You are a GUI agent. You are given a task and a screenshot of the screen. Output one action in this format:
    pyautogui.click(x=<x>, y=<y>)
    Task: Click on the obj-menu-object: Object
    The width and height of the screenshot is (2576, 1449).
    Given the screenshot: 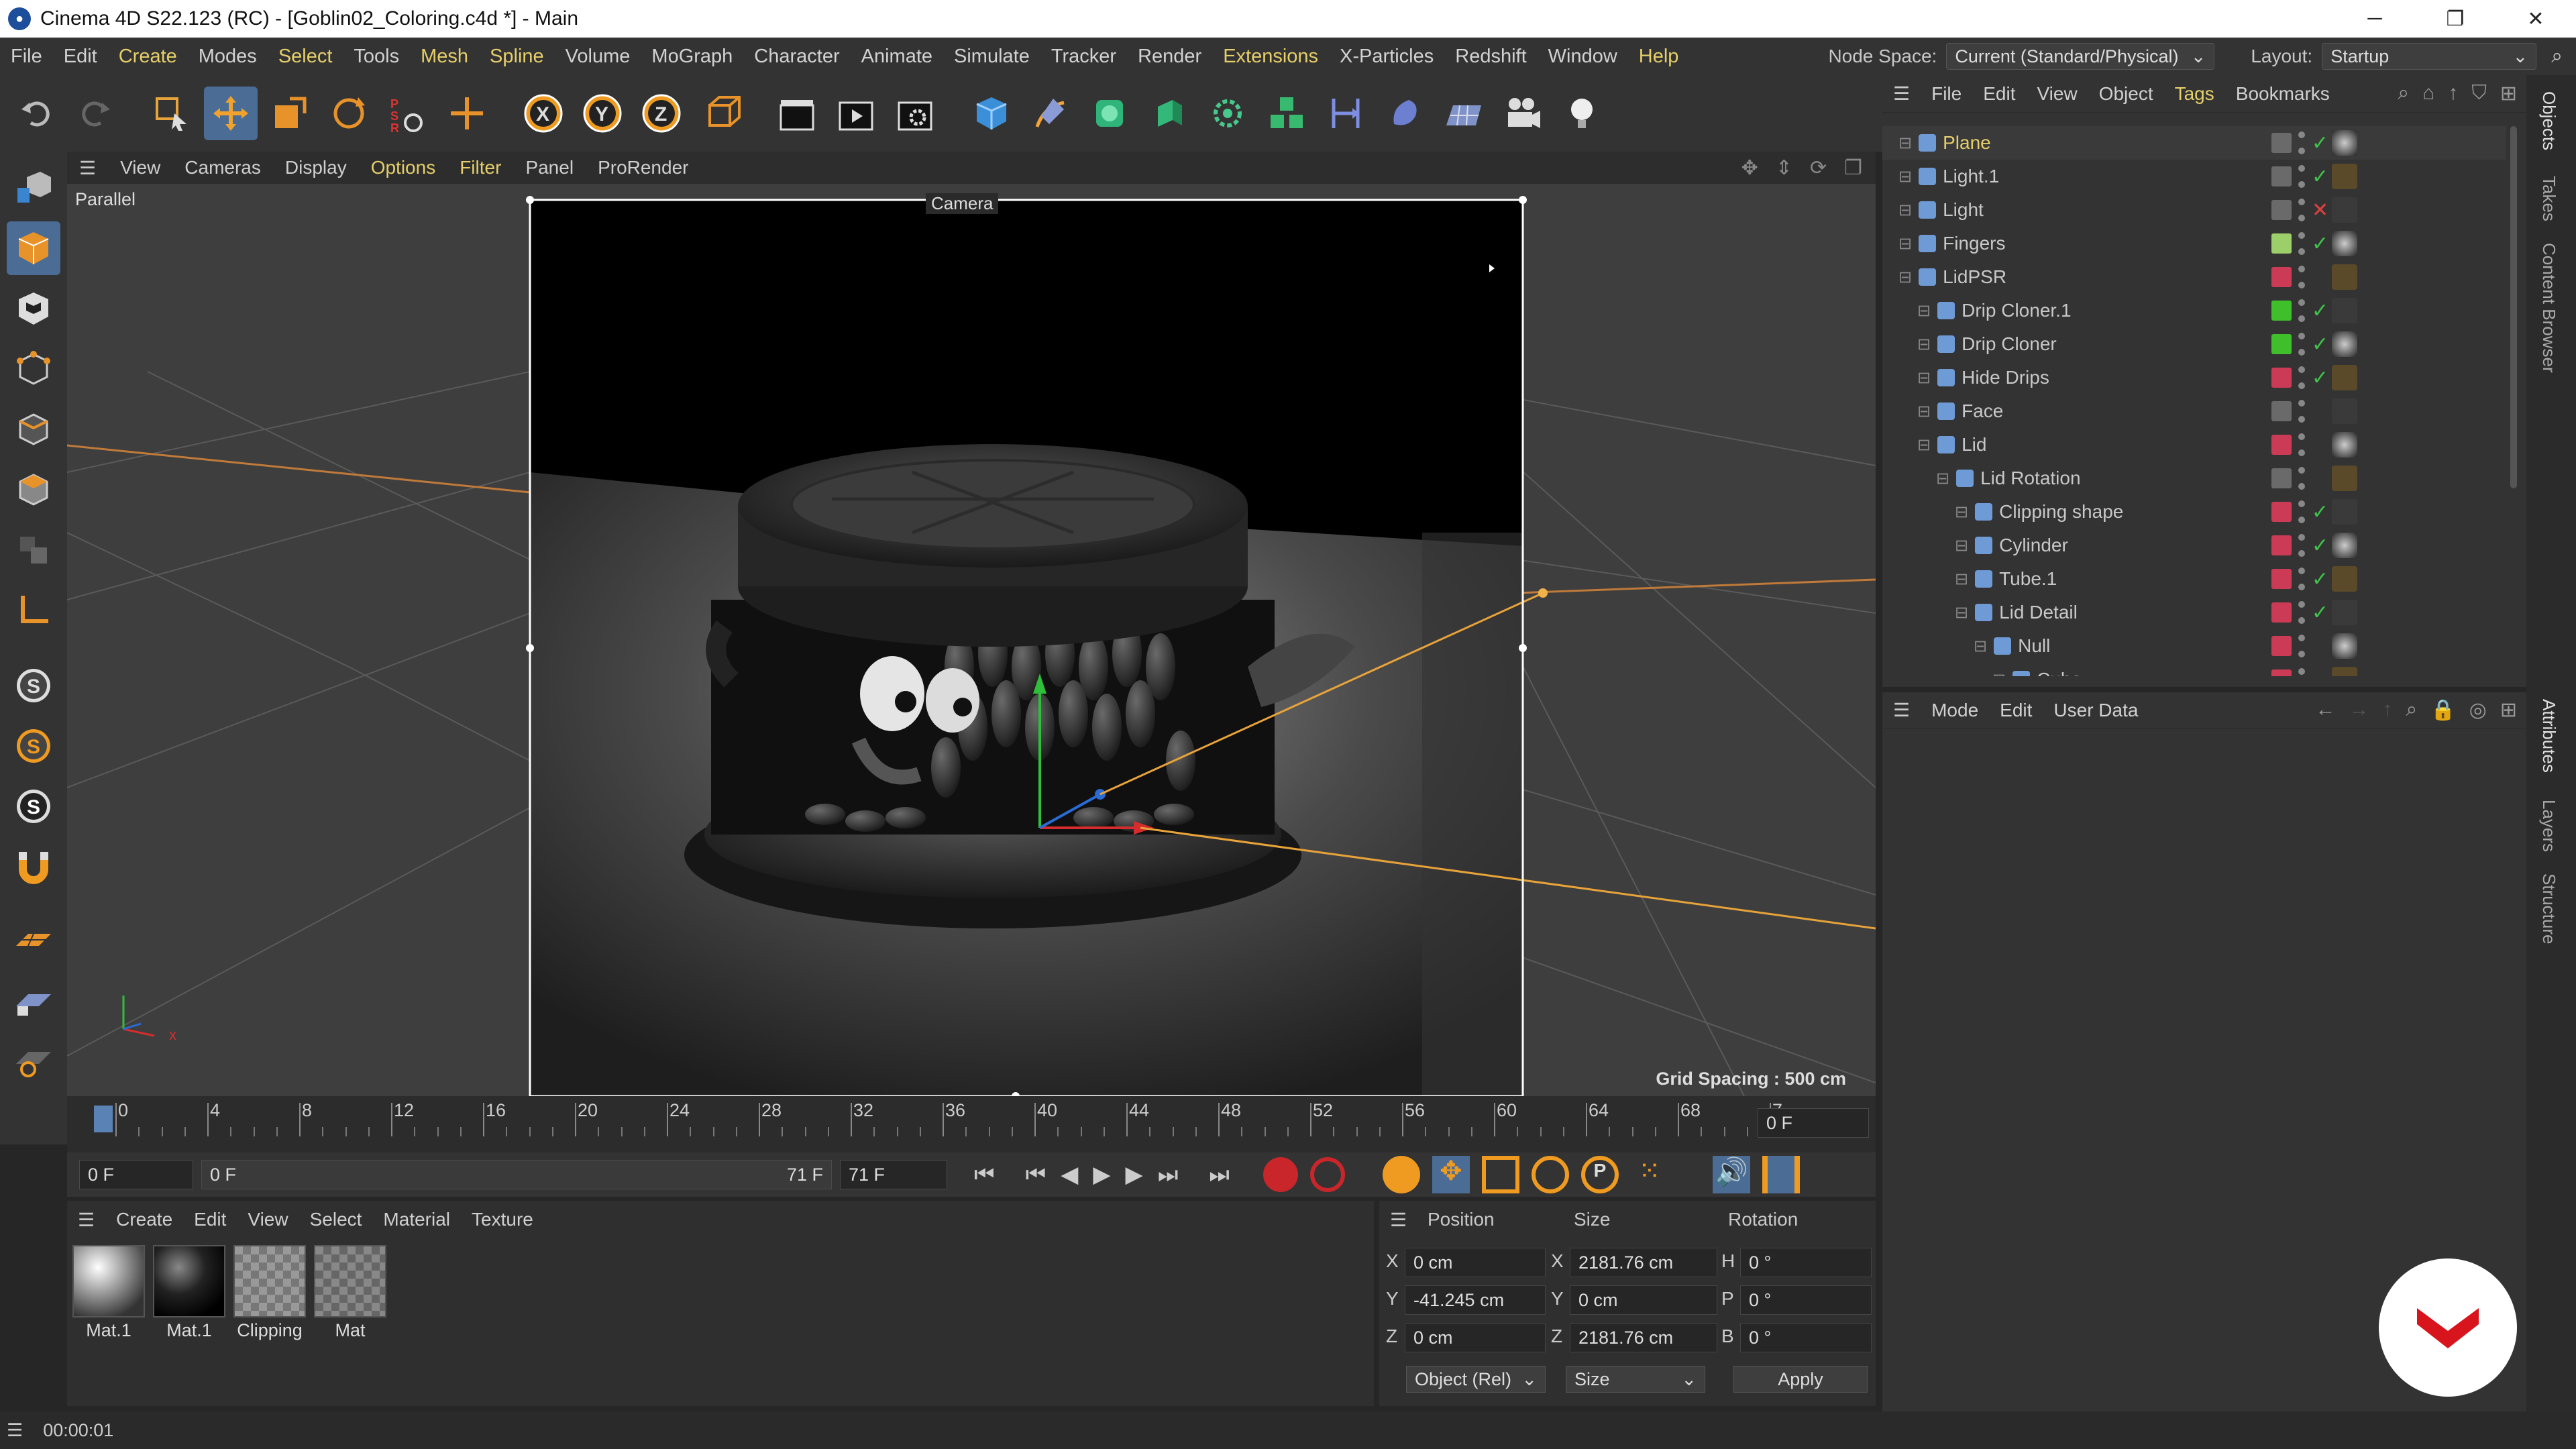 What is the action you would take?
    pyautogui.click(x=2126, y=94)
    